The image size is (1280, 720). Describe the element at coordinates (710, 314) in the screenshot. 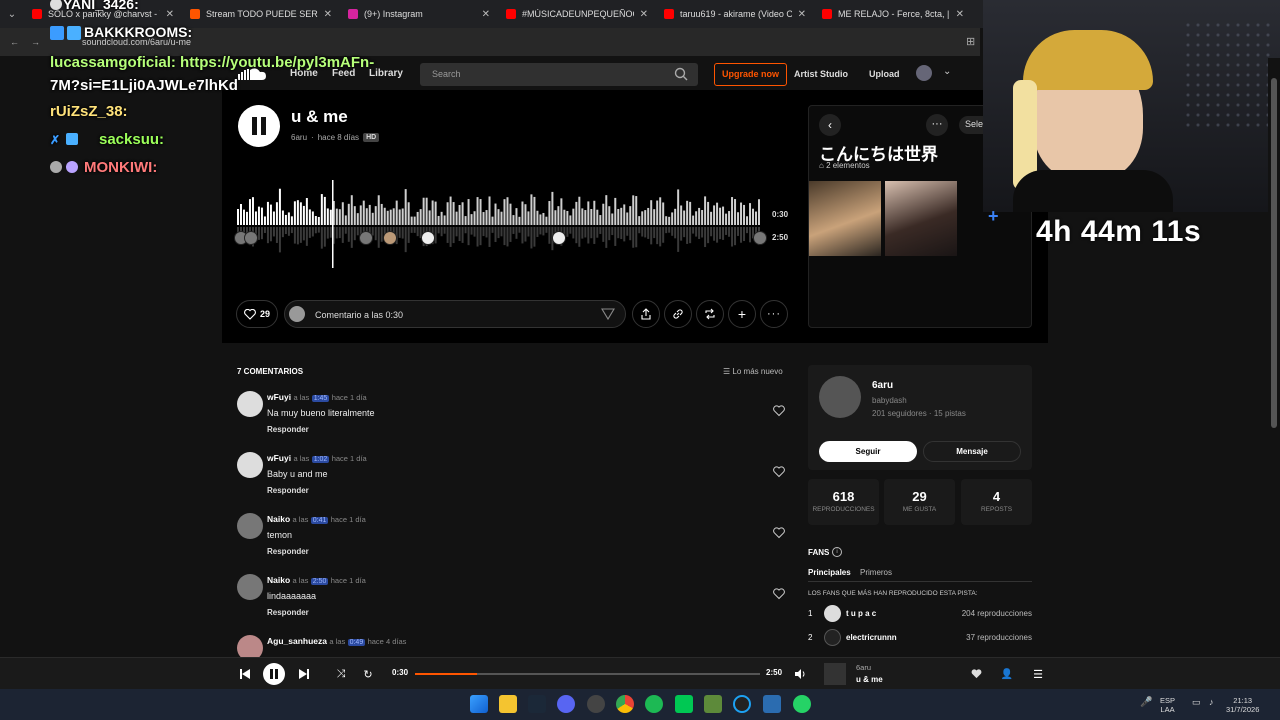

I see `repost-button` at that location.